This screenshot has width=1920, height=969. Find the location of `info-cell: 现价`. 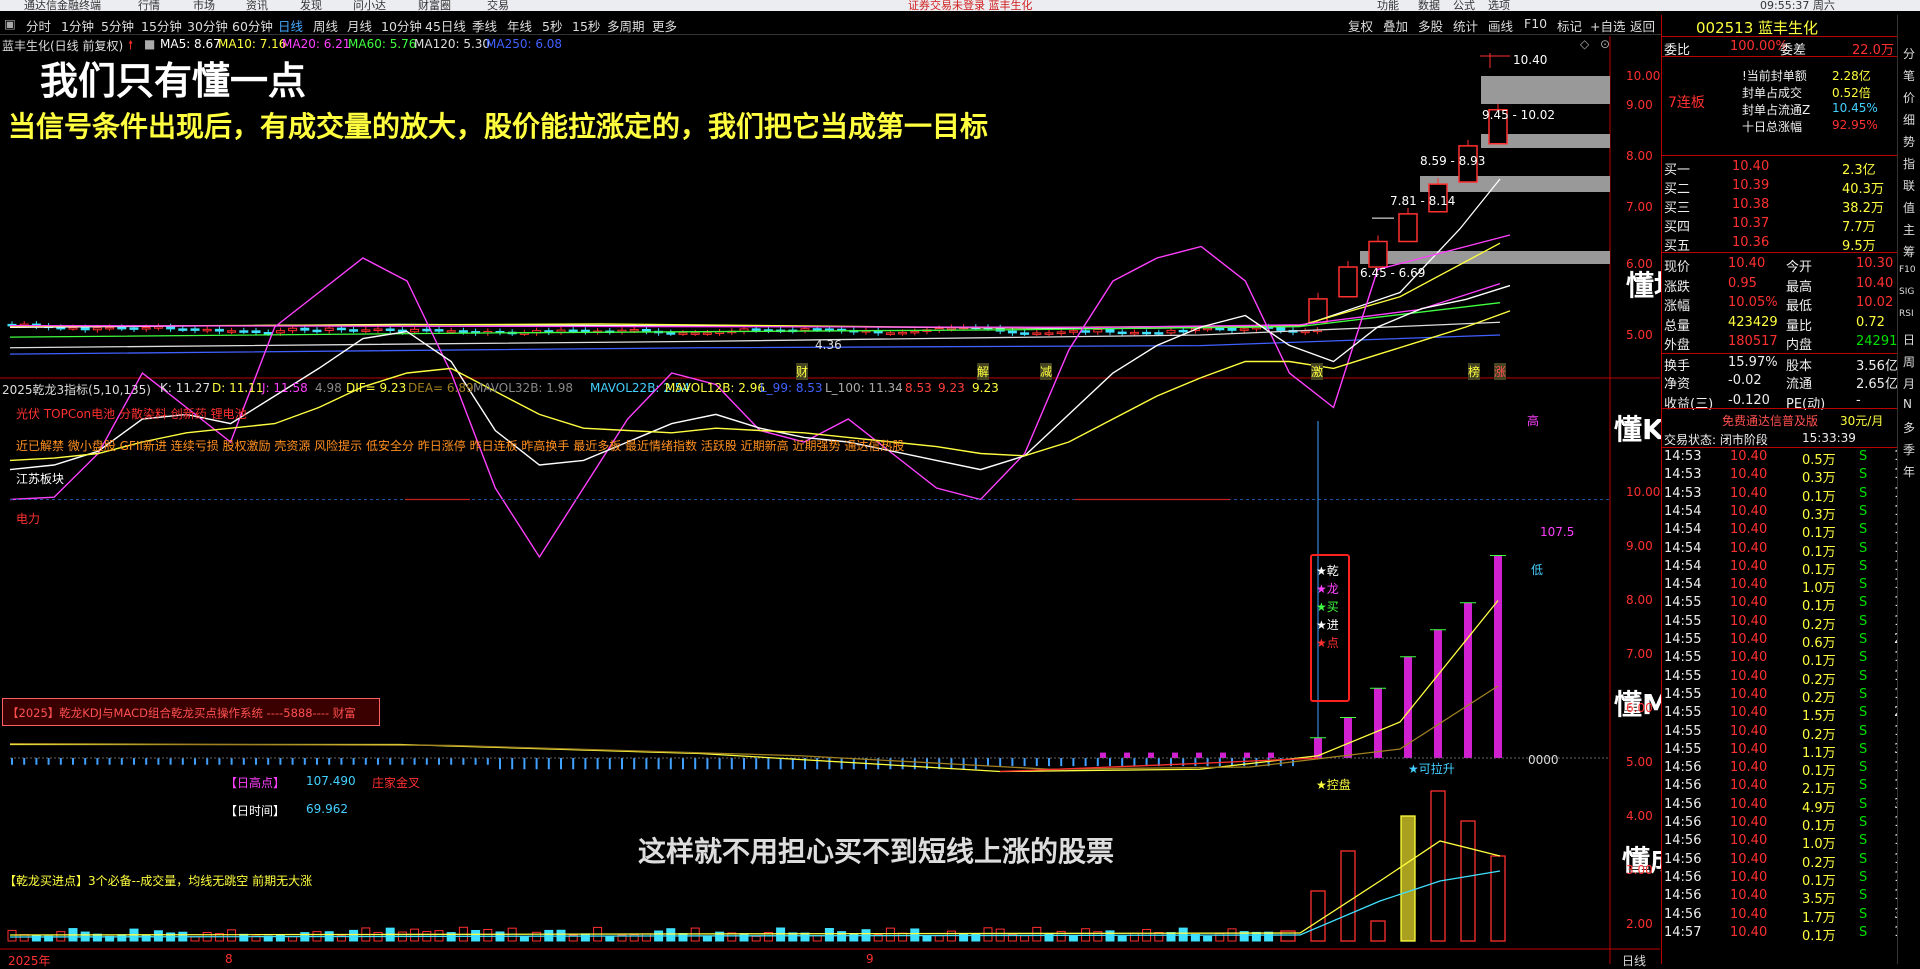

info-cell: 现价 is located at coordinates (1677, 267).